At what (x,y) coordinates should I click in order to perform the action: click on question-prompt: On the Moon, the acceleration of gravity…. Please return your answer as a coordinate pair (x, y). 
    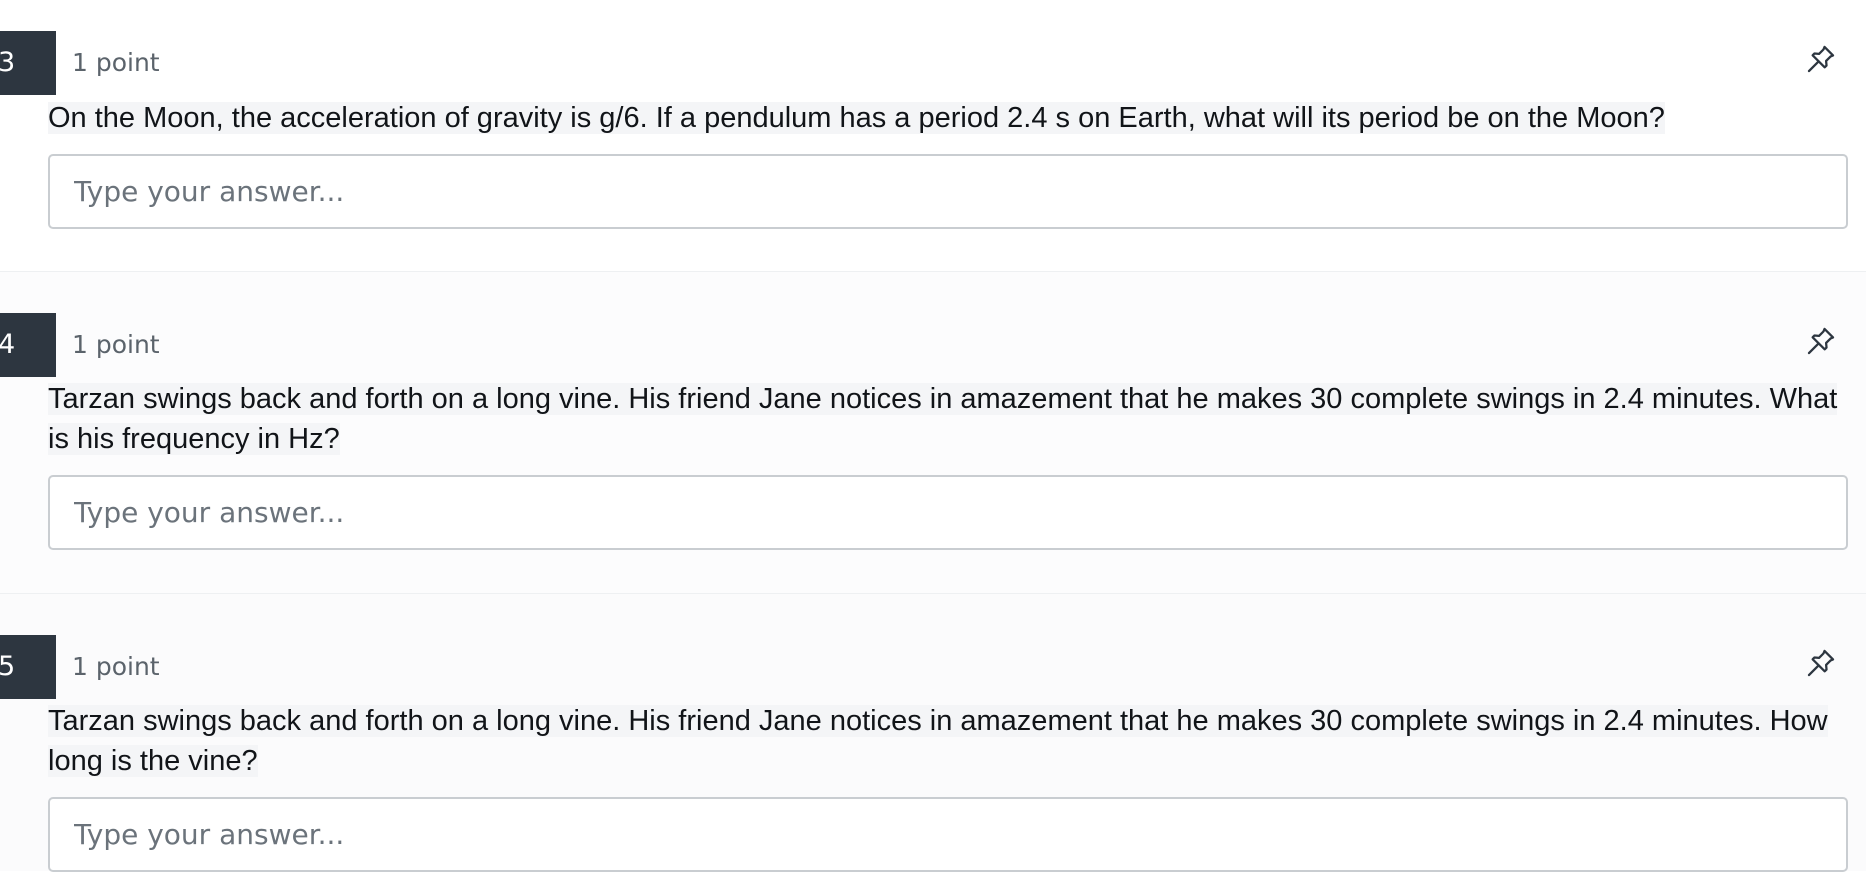
    Looking at the image, I should click on (856, 118).